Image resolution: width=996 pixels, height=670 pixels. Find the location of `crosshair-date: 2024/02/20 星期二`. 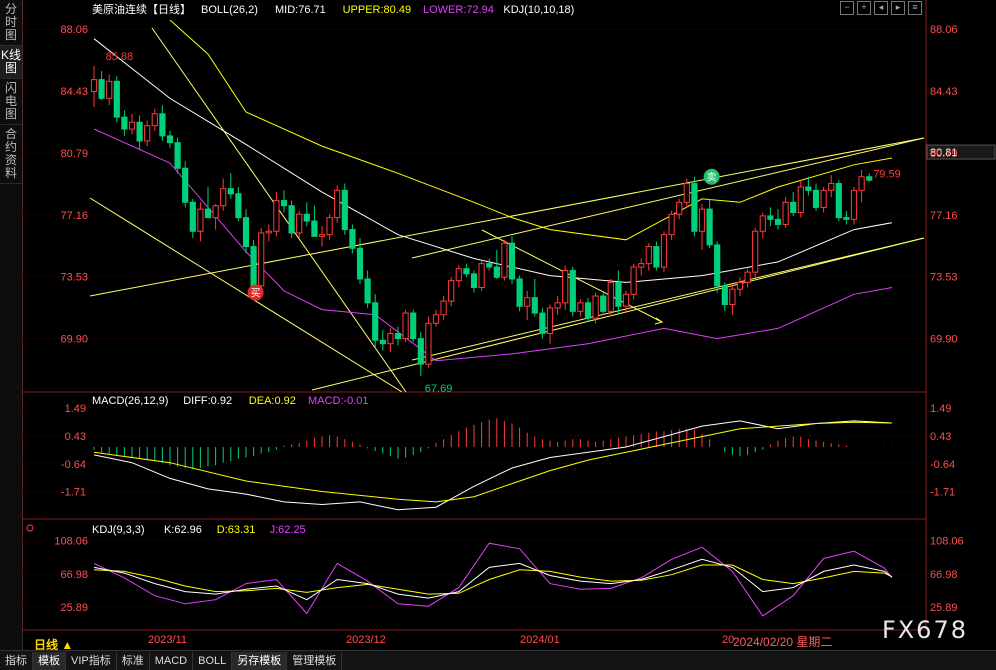

crosshair-date: 2024/02/20 星期二 is located at coordinates (783, 642).